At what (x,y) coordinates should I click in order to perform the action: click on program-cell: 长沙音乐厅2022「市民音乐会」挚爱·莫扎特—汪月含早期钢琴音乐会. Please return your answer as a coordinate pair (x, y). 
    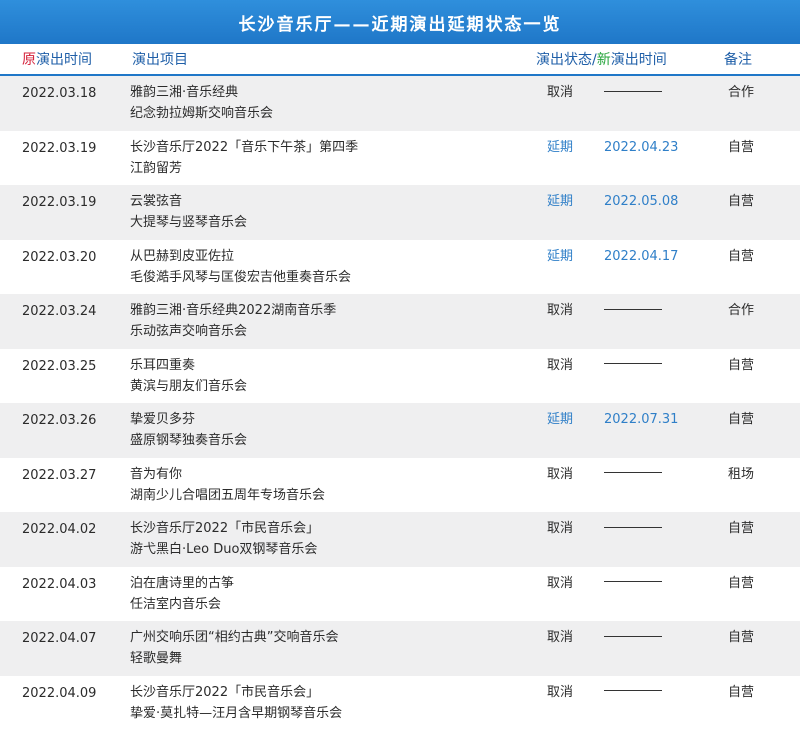
    Looking at the image, I should click on (332, 703).